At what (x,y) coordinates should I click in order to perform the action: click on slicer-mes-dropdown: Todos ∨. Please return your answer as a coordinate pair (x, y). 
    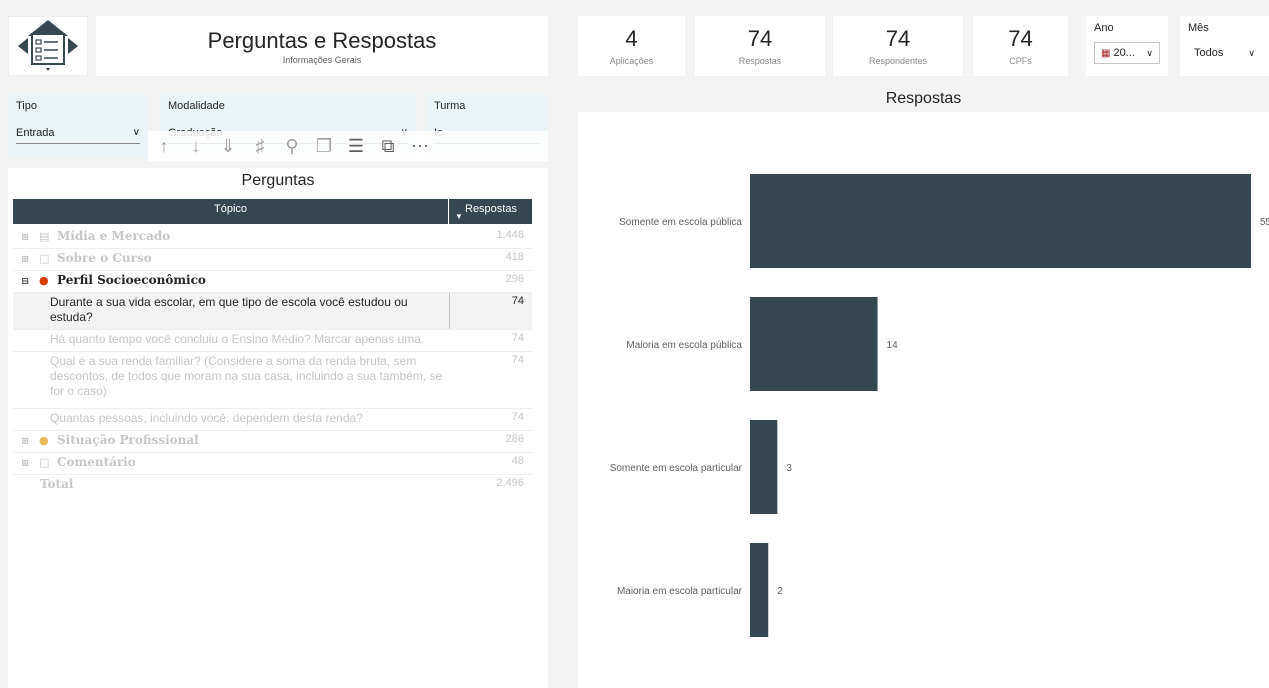
    Looking at the image, I should click on (1224, 53).